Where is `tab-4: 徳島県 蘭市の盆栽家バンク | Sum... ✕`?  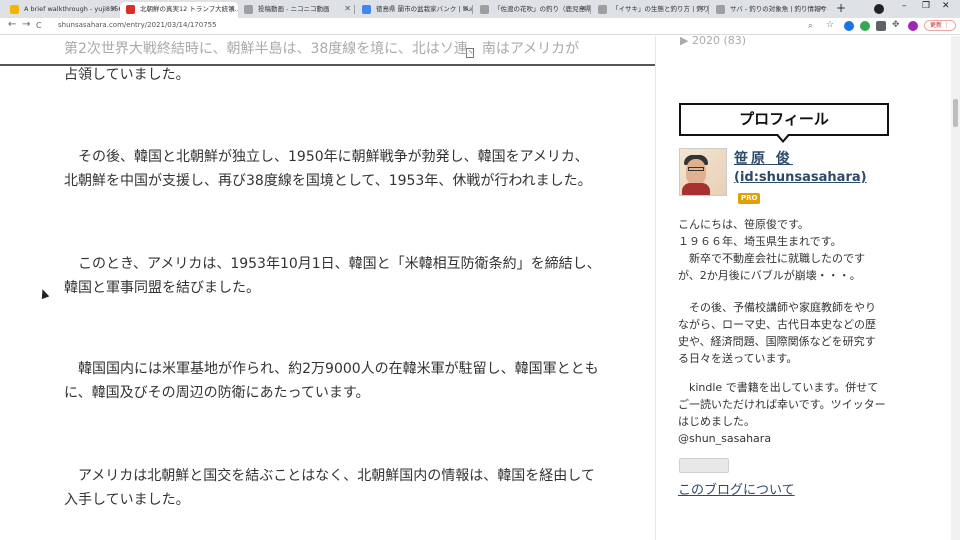
tab-4: 徳島県 蘭市の盆栽家バンク | Sum... ✕ is located at coordinates (414, 10).